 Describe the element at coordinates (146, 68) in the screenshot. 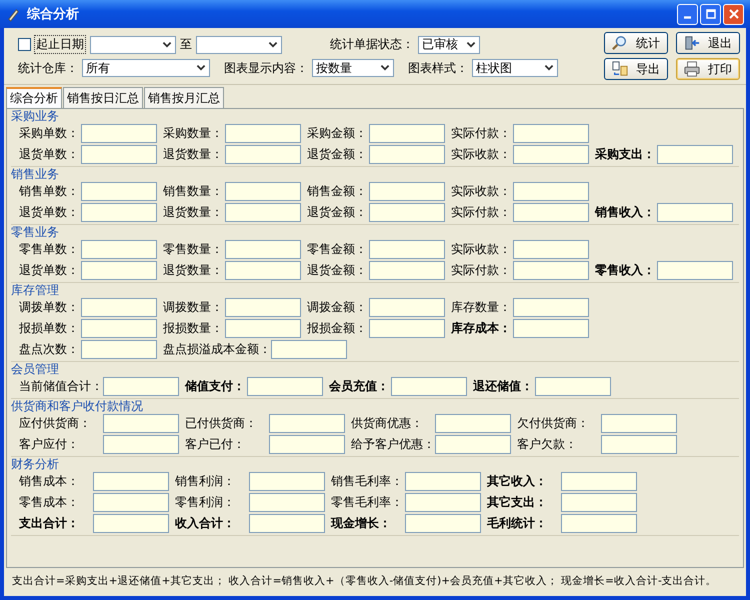

I see `warehouse-dropdown: 所有` at that location.